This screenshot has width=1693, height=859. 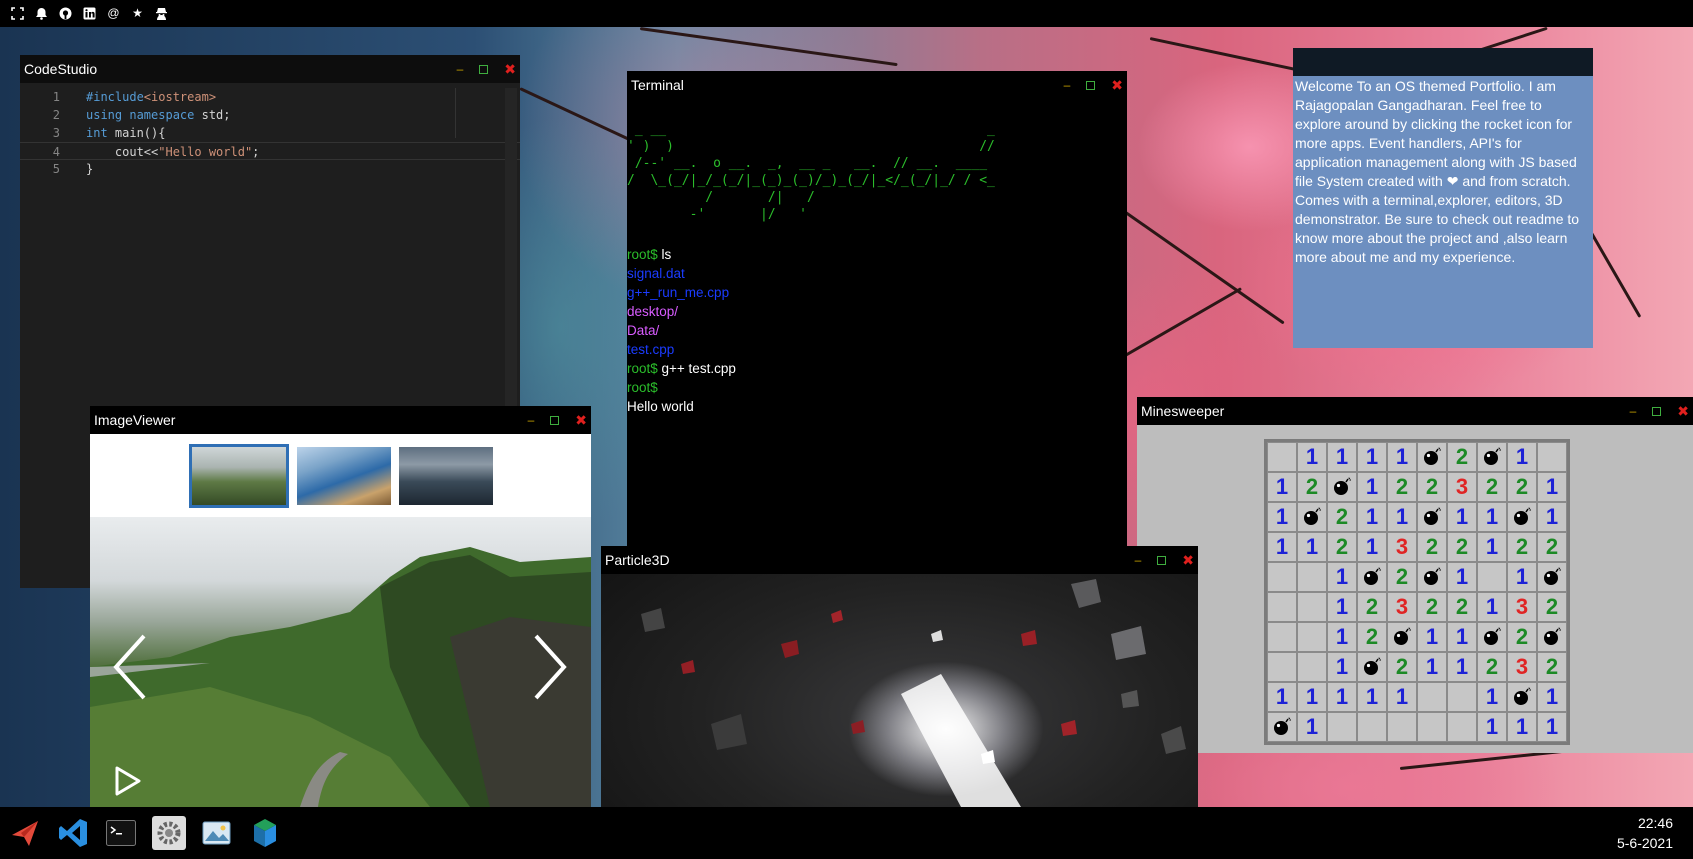 What do you see at coordinates (73, 833) in the screenshot?
I see `vscode-icon` at bounding box center [73, 833].